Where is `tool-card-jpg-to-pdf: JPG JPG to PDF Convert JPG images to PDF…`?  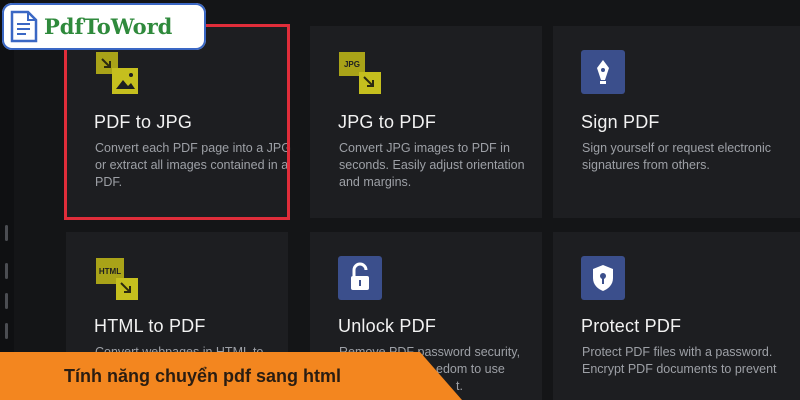
tool-card-jpg-to-pdf: JPG JPG to PDF Convert JPG images to PDF… is located at coordinates (426, 122).